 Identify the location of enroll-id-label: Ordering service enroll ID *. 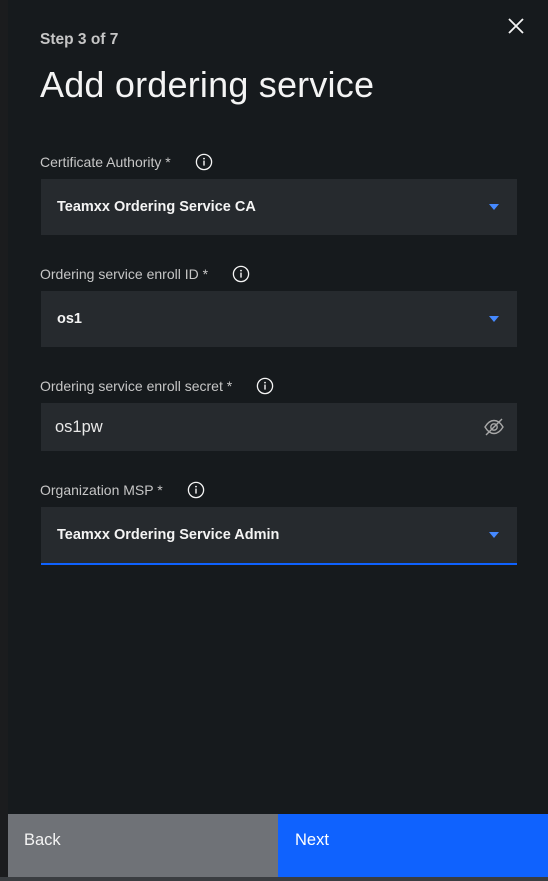
(145, 274).